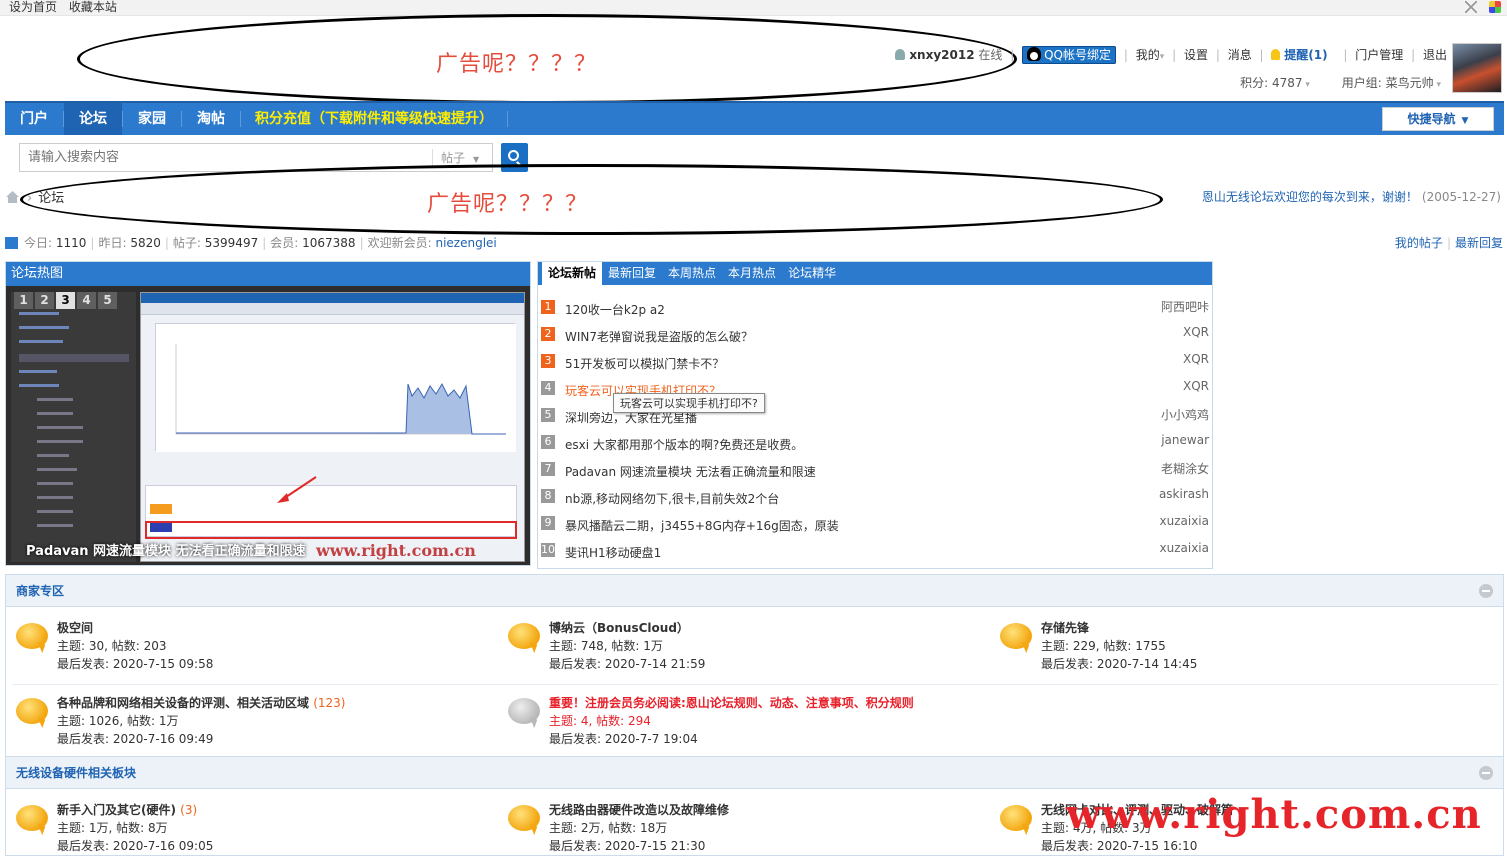 The height and width of the screenshot is (861, 1507). Describe the element at coordinates (1185, 440) in the screenshot. I see `thread-author: janewar` at that location.